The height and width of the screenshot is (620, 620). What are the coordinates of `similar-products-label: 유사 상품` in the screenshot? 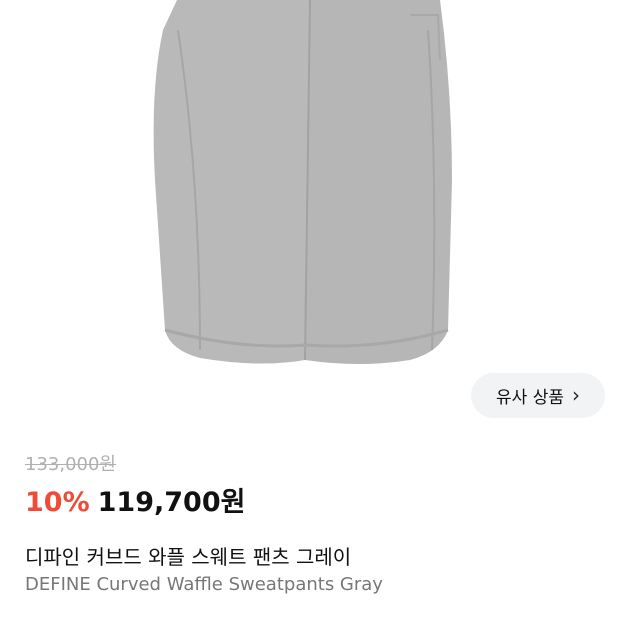 It's located at (530, 398).